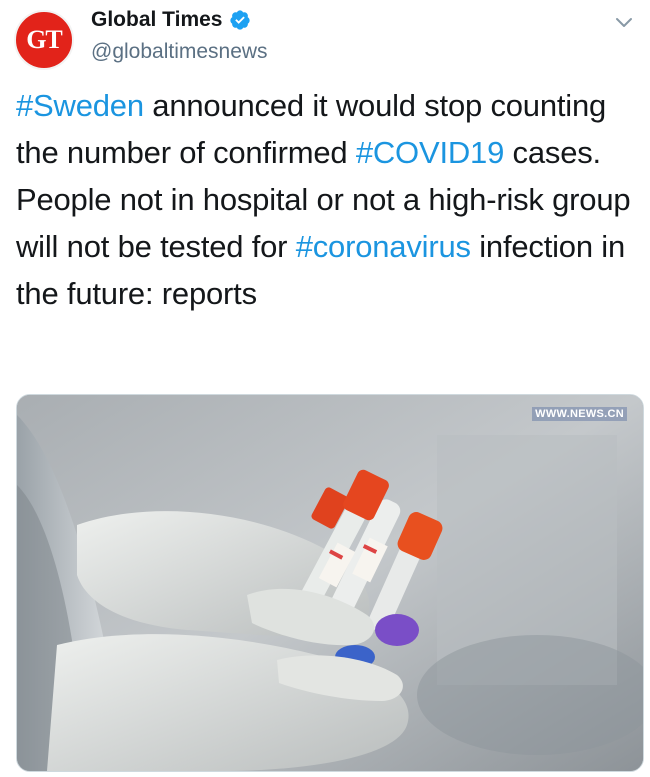  What do you see at coordinates (80, 105) in the screenshot?
I see `hashtag-link: #Sweden` at bounding box center [80, 105].